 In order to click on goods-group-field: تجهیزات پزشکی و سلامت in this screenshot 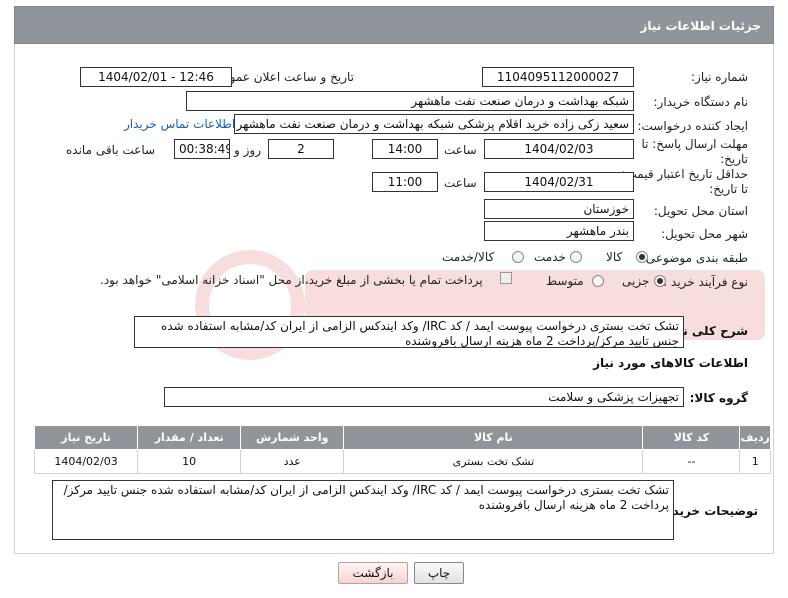, I will do `click(424, 397)`.